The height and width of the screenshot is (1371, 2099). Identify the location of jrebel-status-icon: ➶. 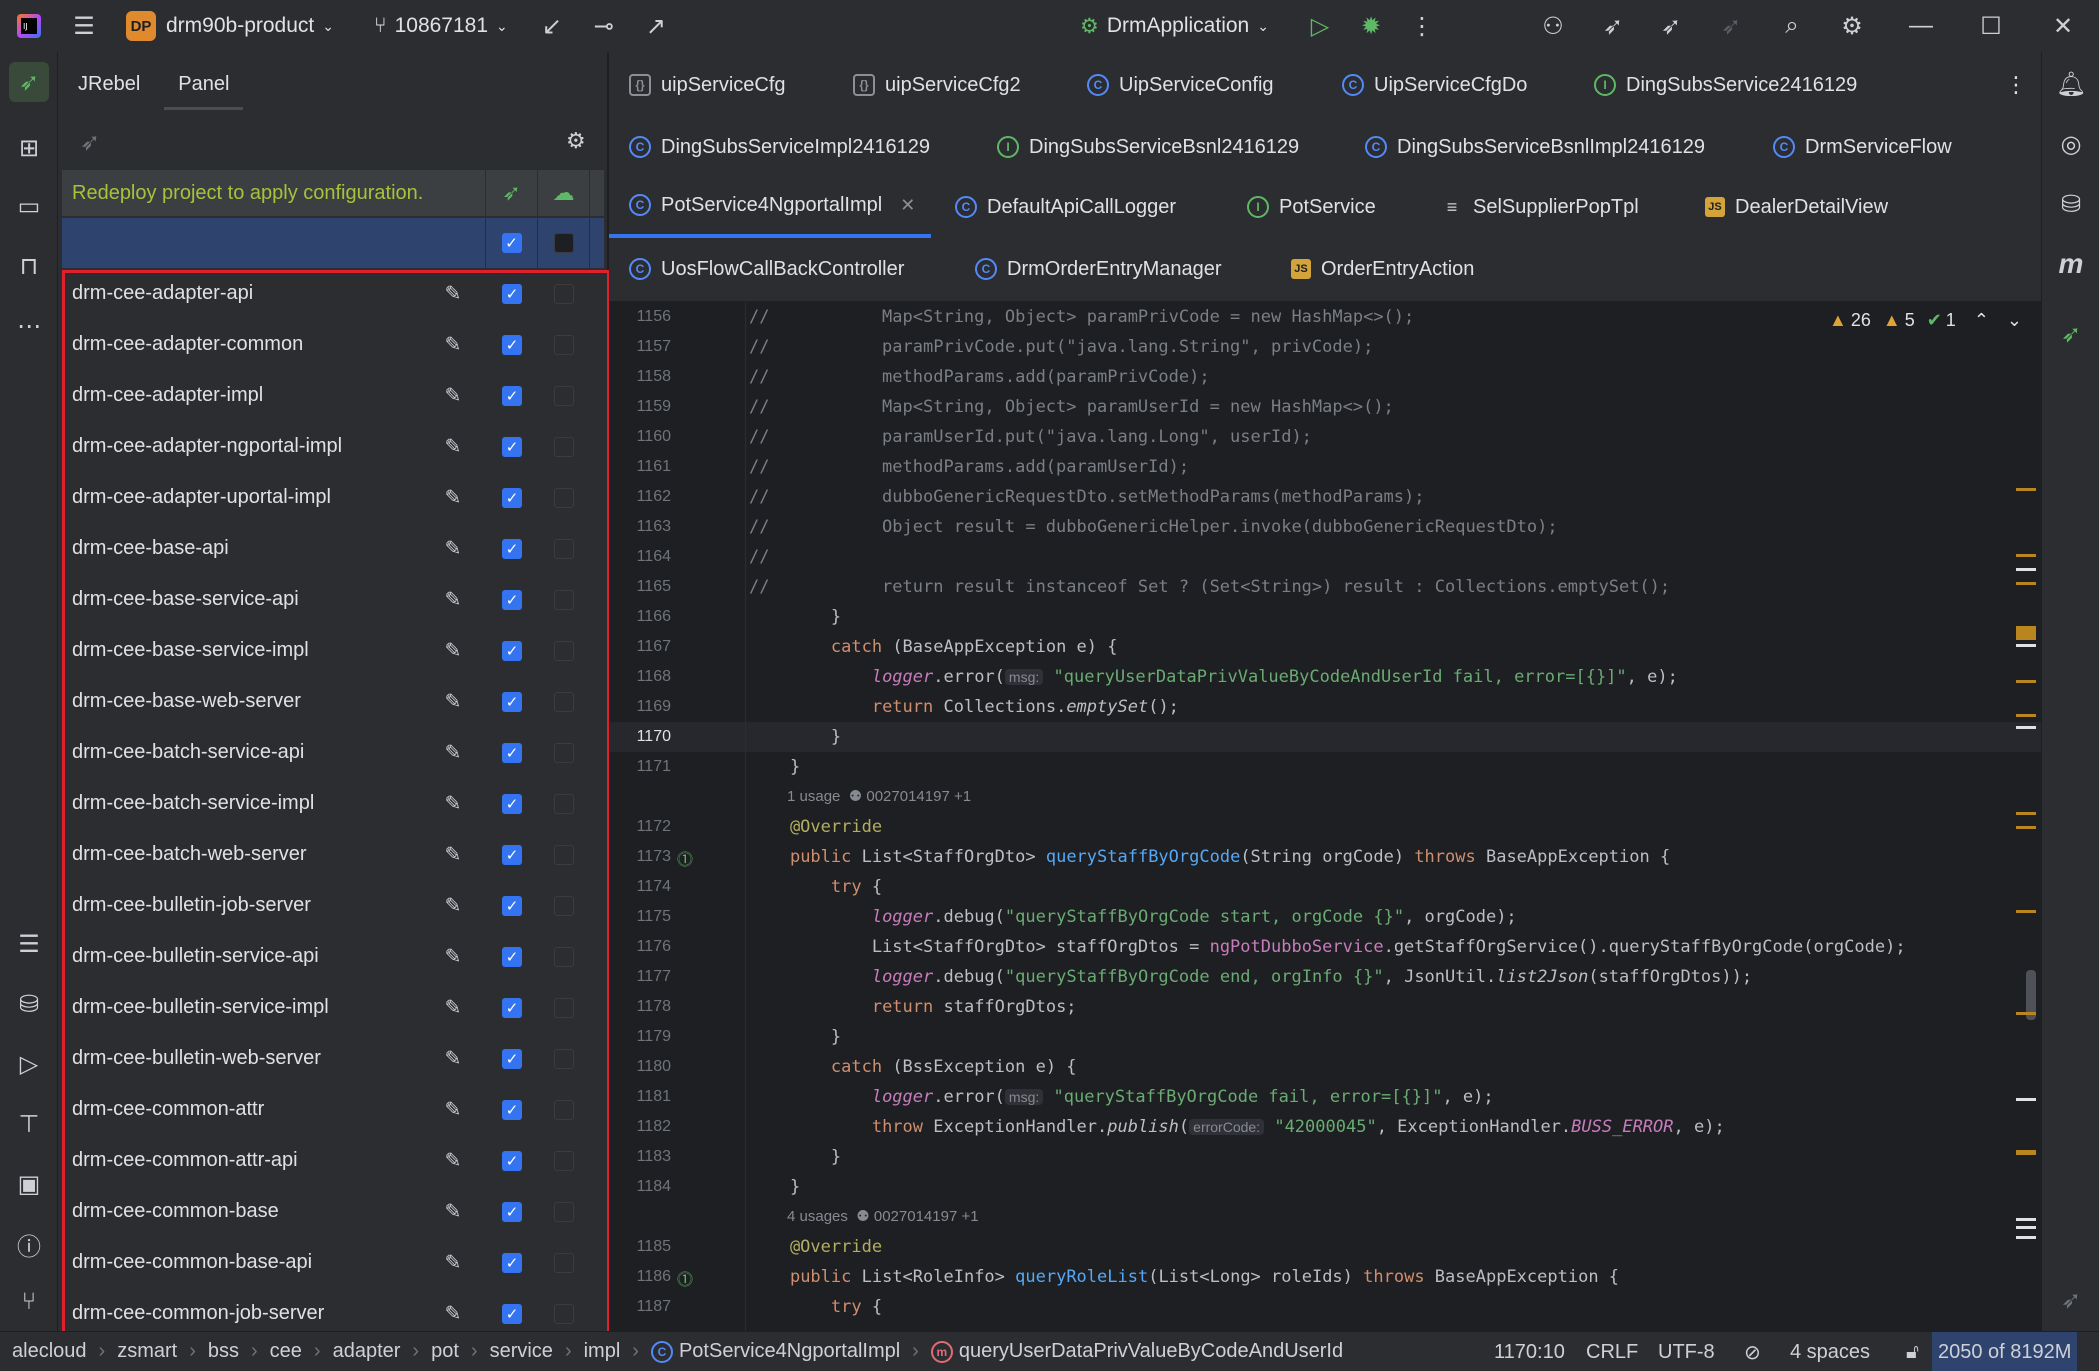
(2071, 1300).